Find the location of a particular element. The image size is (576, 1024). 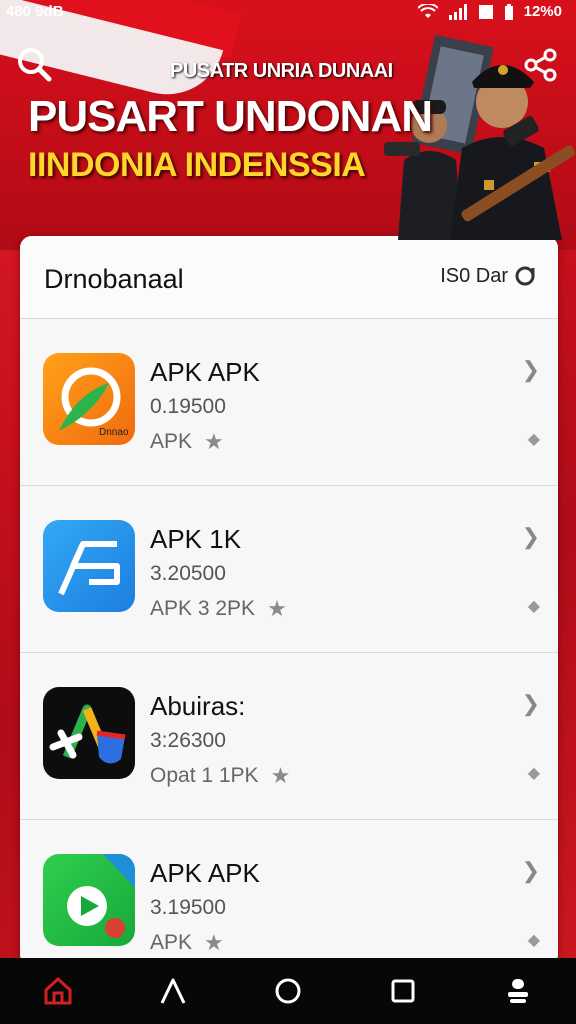

status-bar: 480 9dB 12%0 is located at coordinates (288, 13).